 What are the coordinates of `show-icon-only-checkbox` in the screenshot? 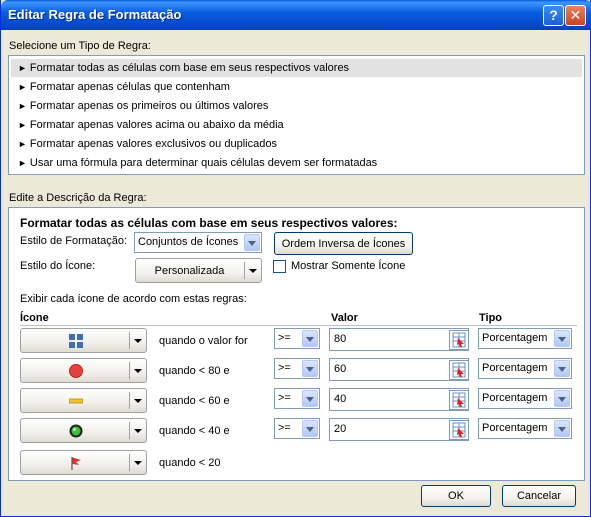 It's located at (279, 266).